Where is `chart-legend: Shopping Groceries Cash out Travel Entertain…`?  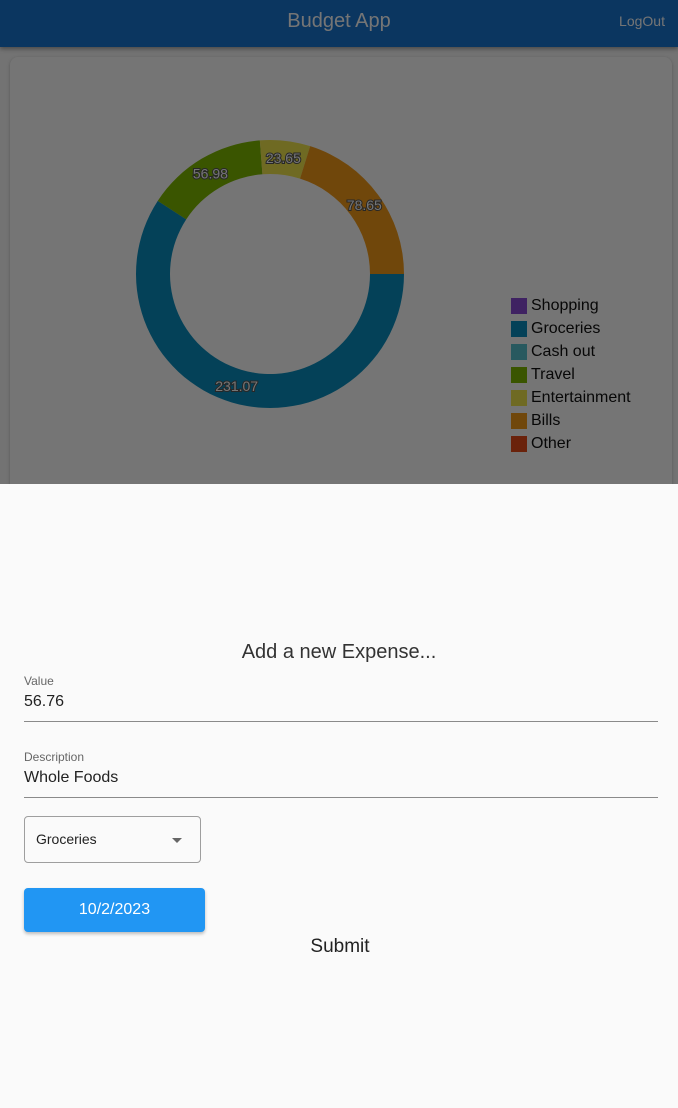 chart-legend: Shopping Groceries Cash out Travel Entertain… is located at coordinates (571, 374).